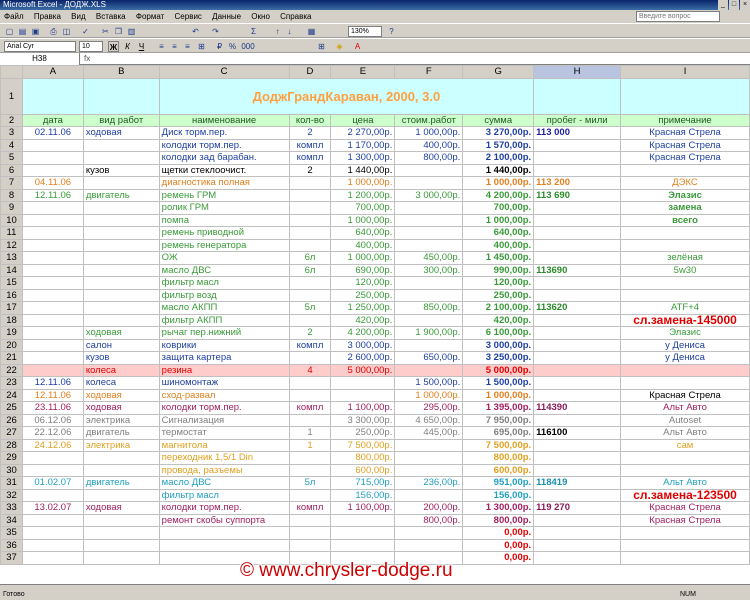 The image size is (750, 600). Describe the element at coordinates (248, 46) in the screenshot. I see `thousands-button: 000` at that location.